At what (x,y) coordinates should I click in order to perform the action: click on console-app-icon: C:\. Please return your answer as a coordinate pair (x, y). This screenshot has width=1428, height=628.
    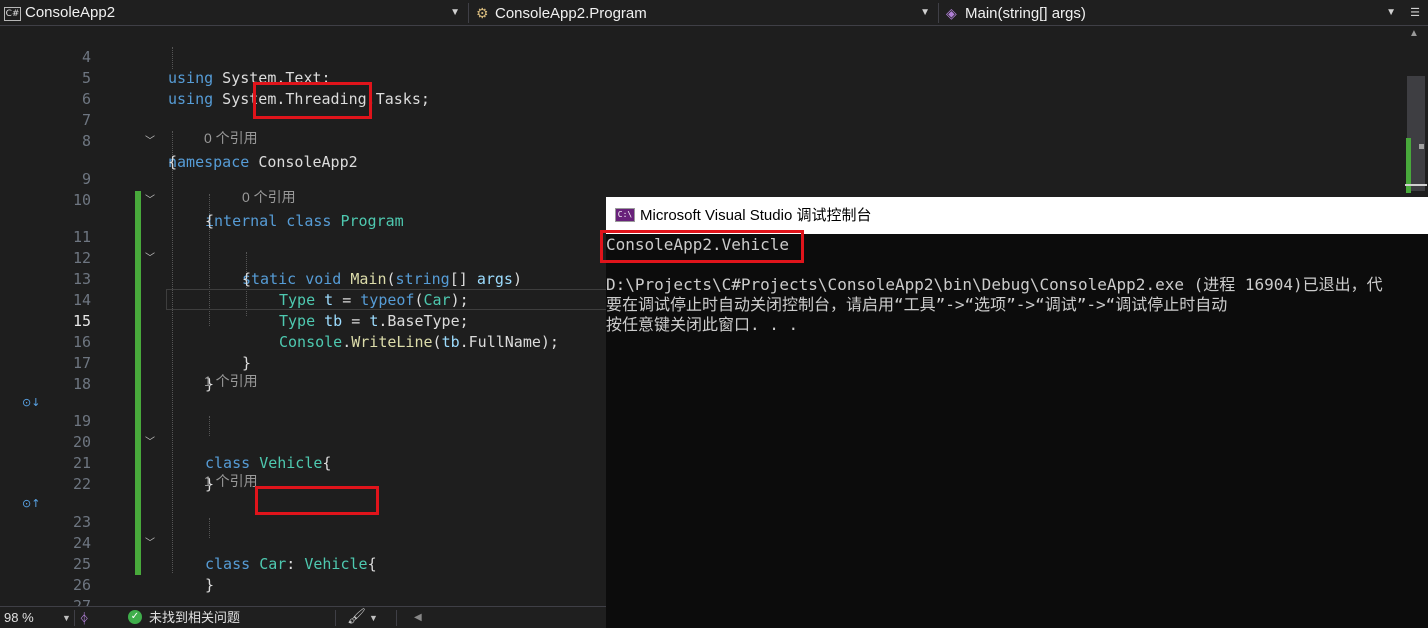
    Looking at the image, I should click on (625, 215).